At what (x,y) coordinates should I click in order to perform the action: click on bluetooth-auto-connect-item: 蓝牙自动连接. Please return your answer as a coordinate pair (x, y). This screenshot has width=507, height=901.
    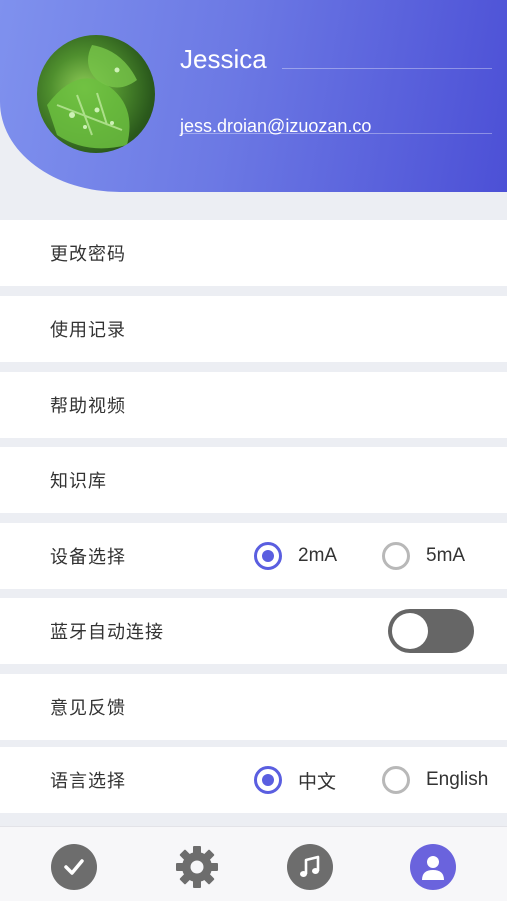
    Looking at the image, I should click on (253, 631).